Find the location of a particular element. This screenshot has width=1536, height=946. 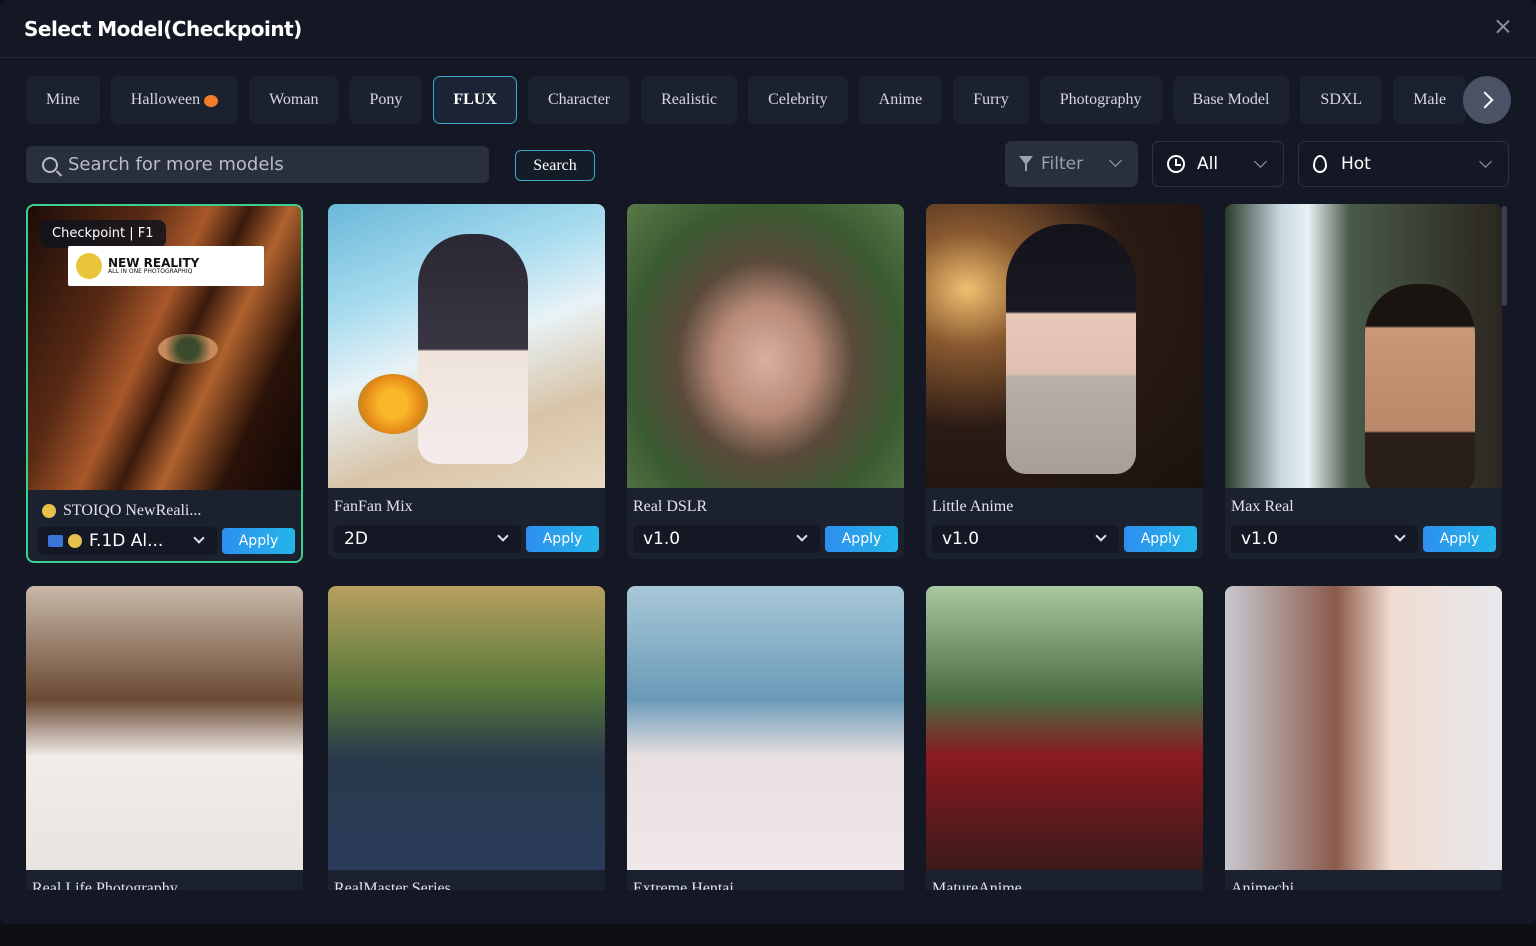

clock-icon is located at coordinates (1176, 164).